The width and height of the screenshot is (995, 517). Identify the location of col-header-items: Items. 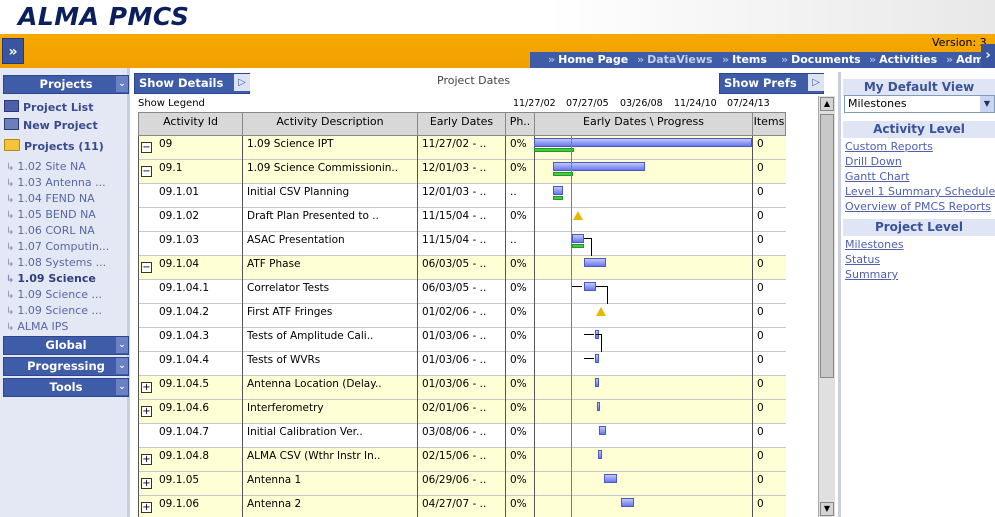
(769, 124).